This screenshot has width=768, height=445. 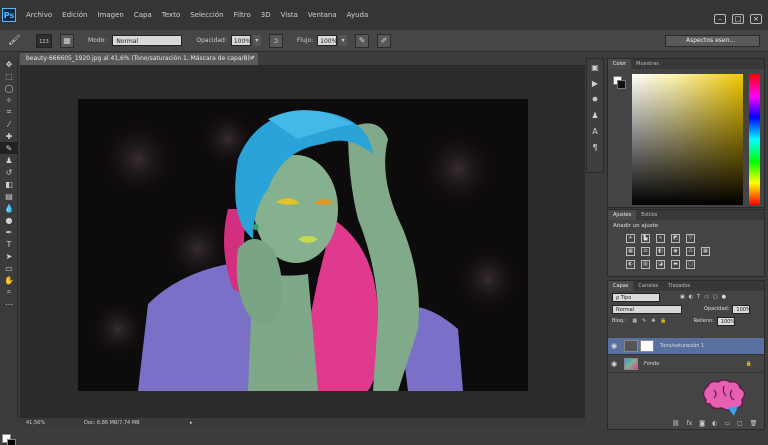 I want to click on levels-icon: ▙, so click(x=645, y=238).